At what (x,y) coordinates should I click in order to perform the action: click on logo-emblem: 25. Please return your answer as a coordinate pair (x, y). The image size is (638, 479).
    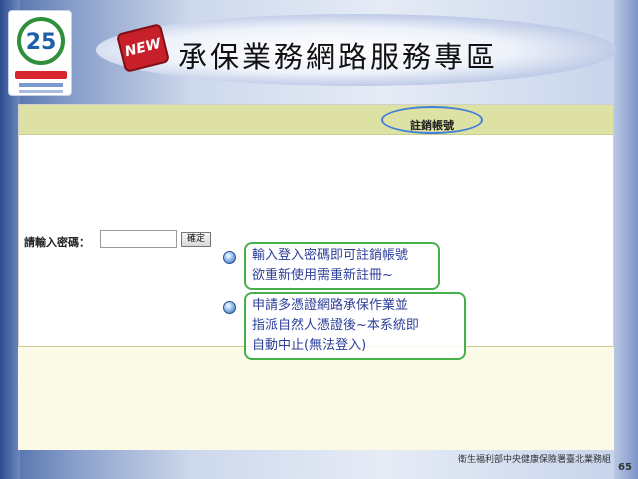
    Looking at the image, I should click on (41, 41).